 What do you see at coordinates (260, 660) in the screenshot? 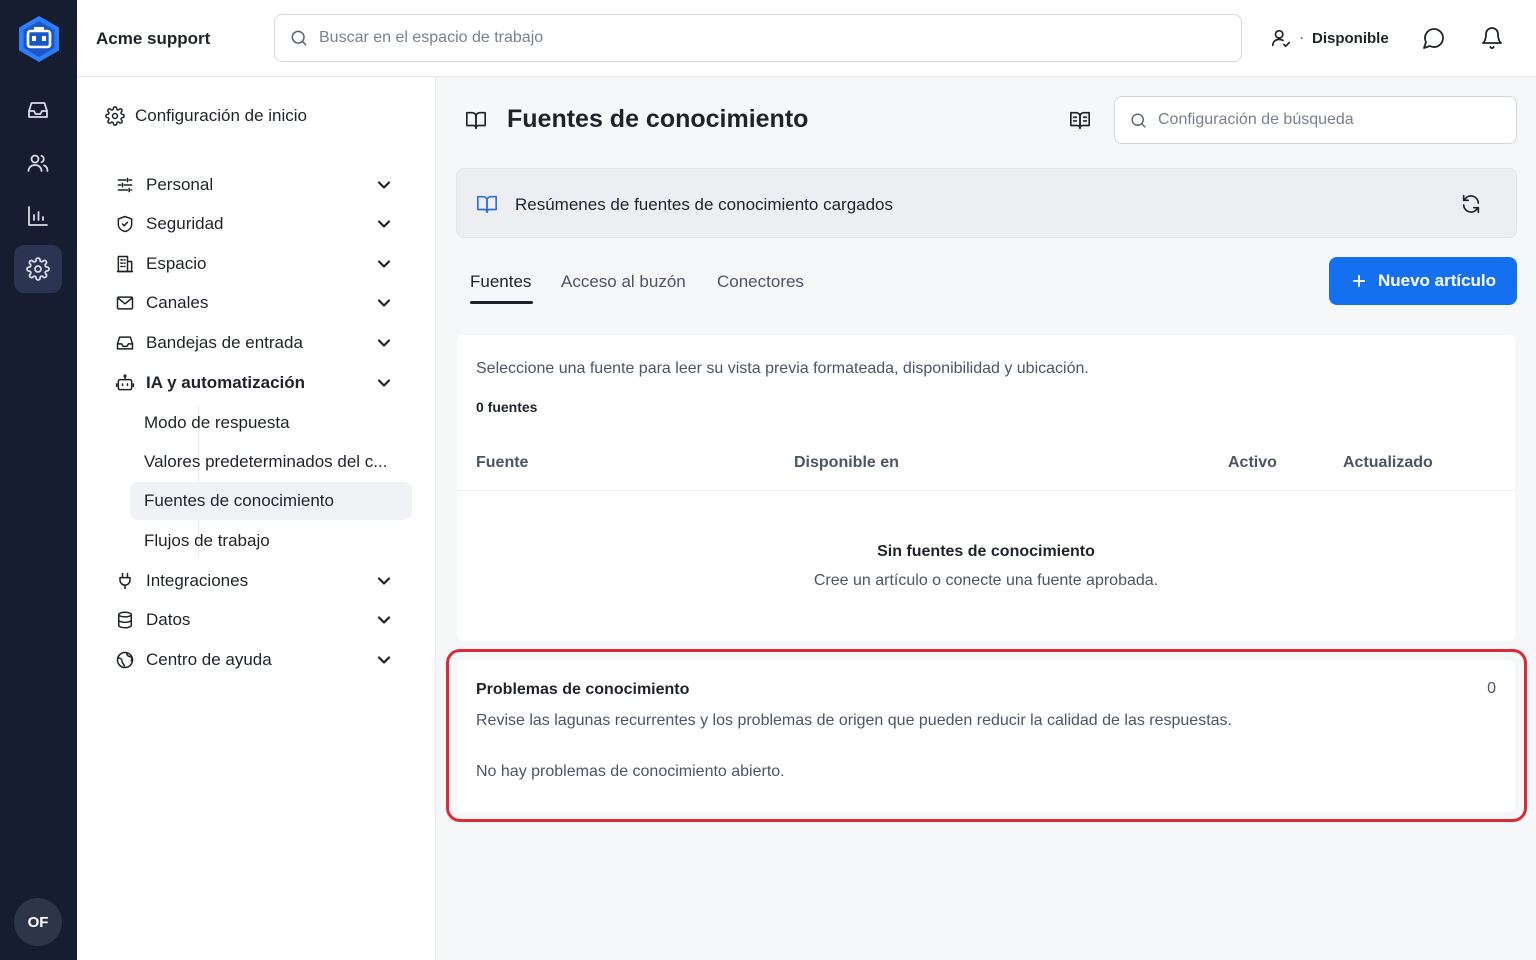
I see `nav-item-help-center: Centro de ayuda` at bounding box center [260, 660].